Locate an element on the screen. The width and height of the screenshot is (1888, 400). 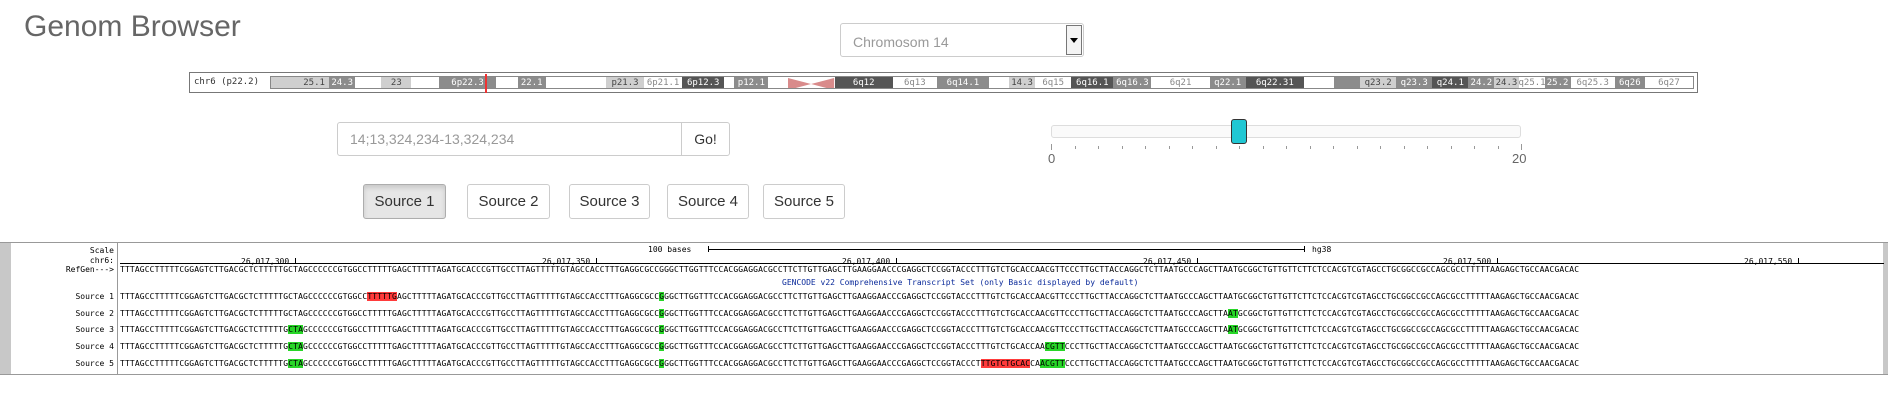
position-ruler is located at coordinates (1002, 263).